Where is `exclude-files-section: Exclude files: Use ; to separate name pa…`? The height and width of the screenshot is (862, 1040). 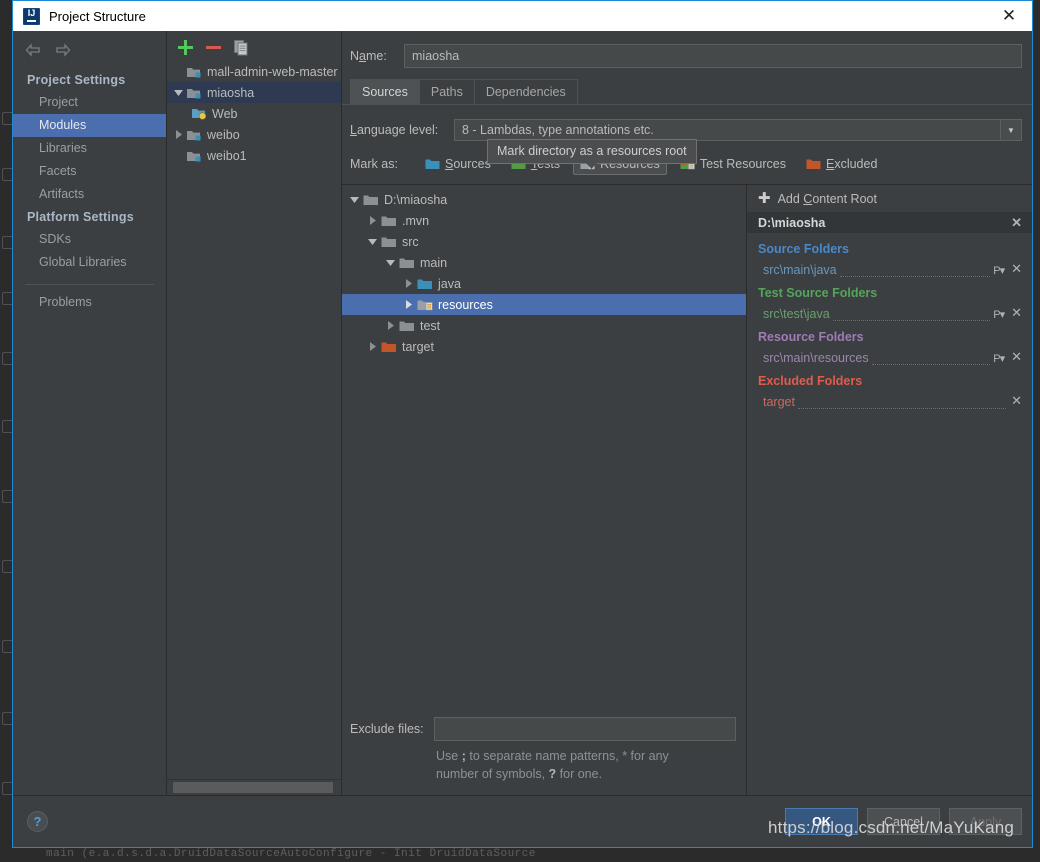 exclude-files-section: Exclude files: Use ; to separate name pa… is located at coordinates (544, 751).